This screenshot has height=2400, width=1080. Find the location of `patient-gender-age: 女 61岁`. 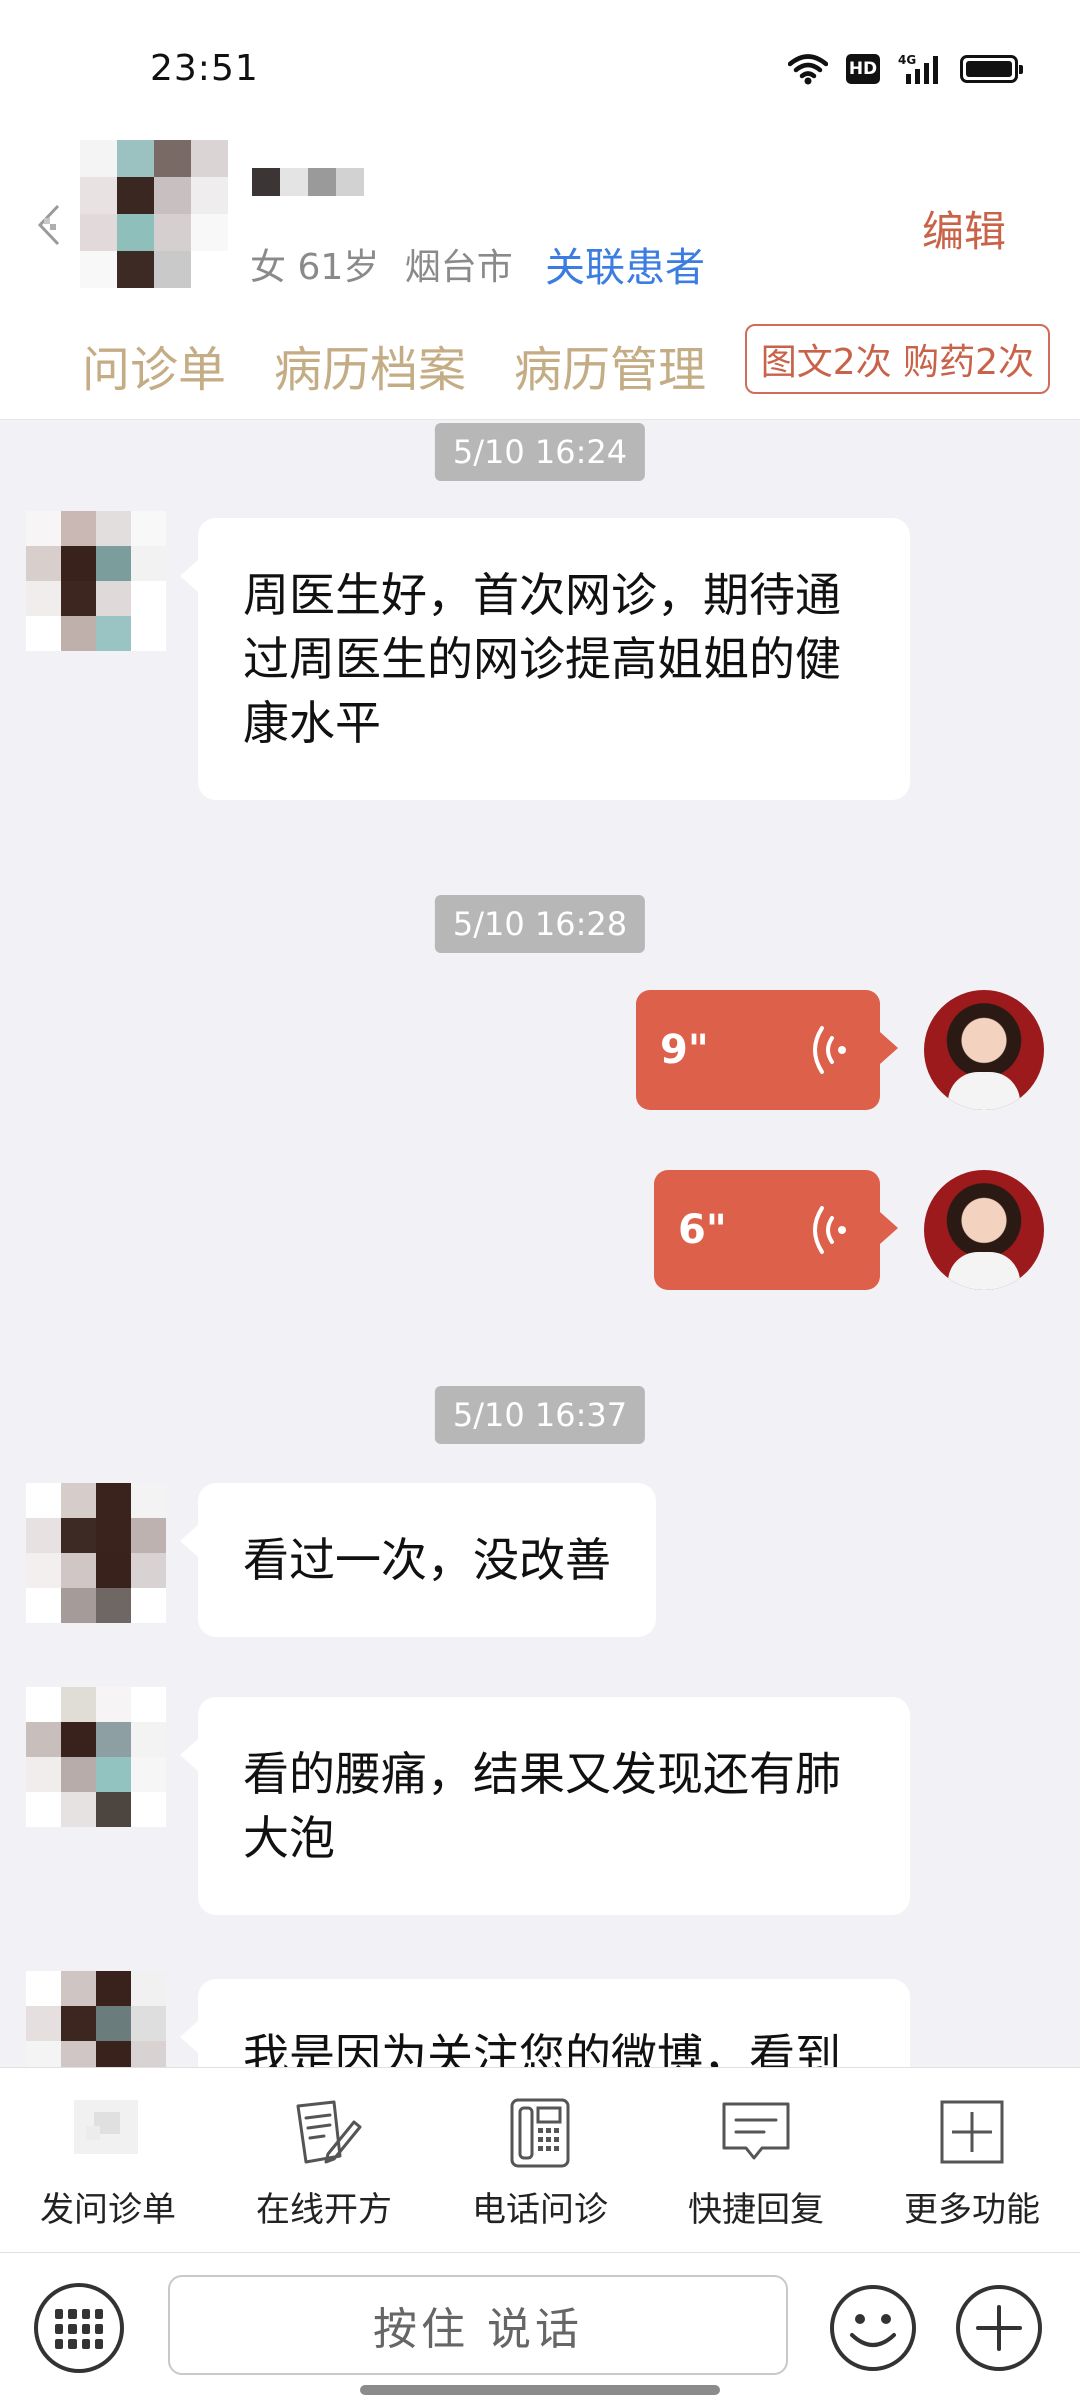

patient-gender-age: 女 61岁 is located at coordinates (315, 267).